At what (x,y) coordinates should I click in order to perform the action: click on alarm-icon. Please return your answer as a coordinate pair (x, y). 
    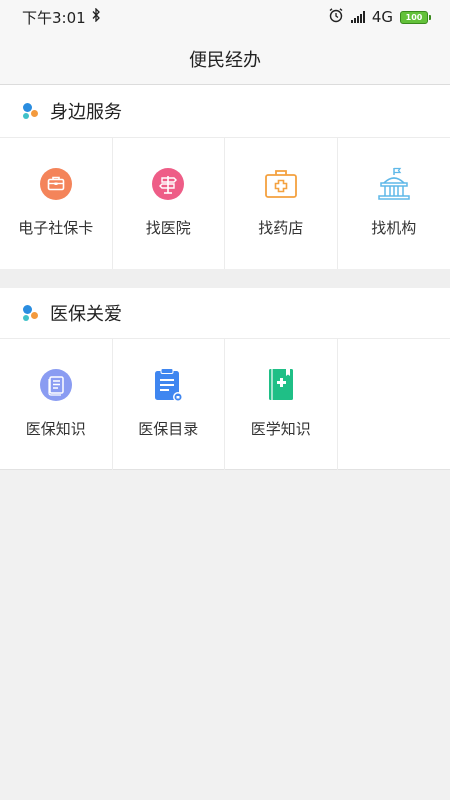
    Looking at the image, I should click on (336, 17).